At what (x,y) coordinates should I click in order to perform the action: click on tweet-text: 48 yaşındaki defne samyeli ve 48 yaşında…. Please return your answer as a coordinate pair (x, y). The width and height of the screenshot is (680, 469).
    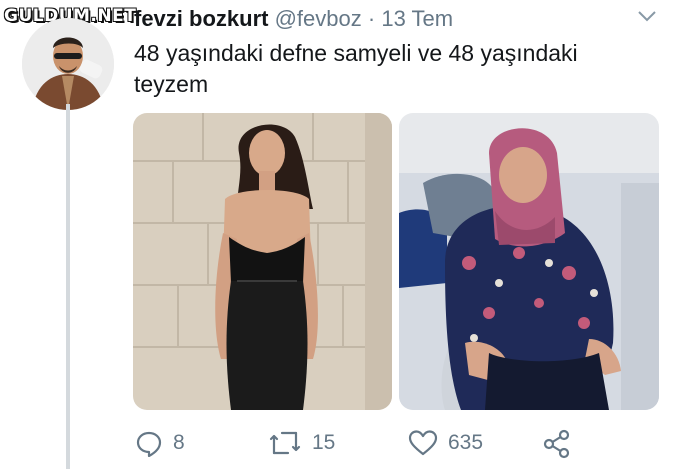
    Looking at the image, I should click on (356, 68).